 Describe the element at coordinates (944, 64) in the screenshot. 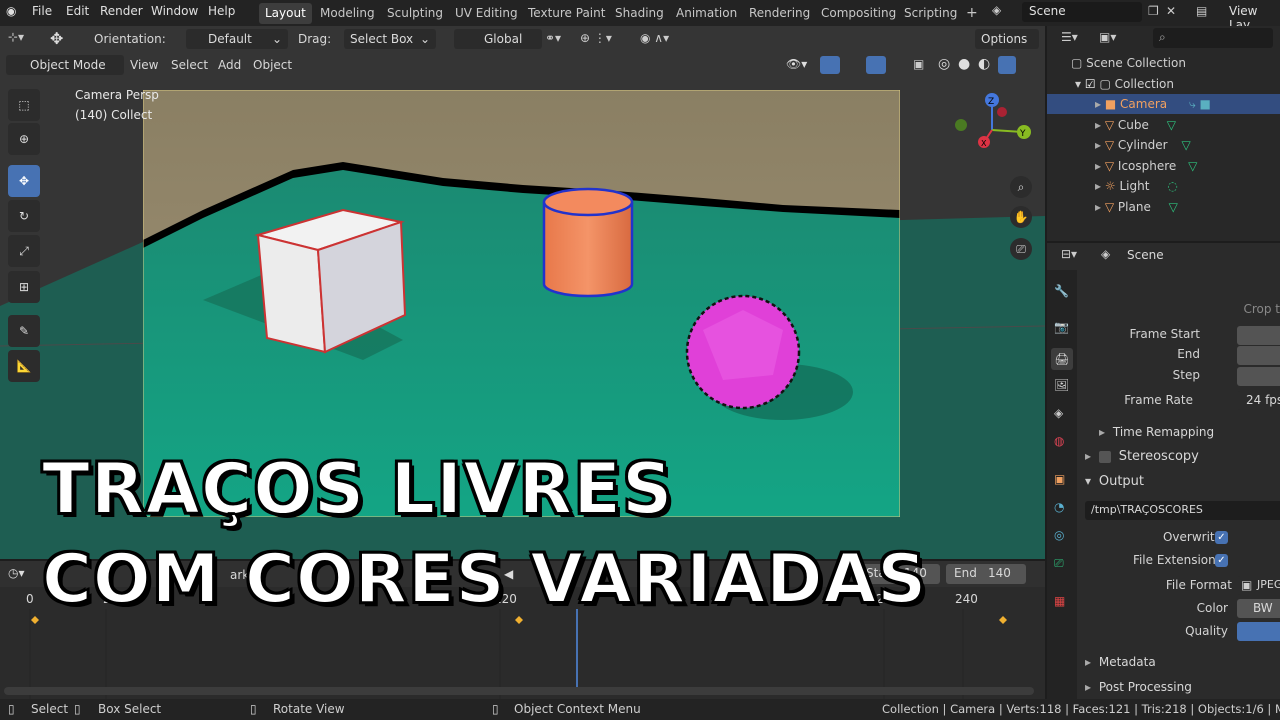

I see `wireframe-shading-icon: ◎` at that location.